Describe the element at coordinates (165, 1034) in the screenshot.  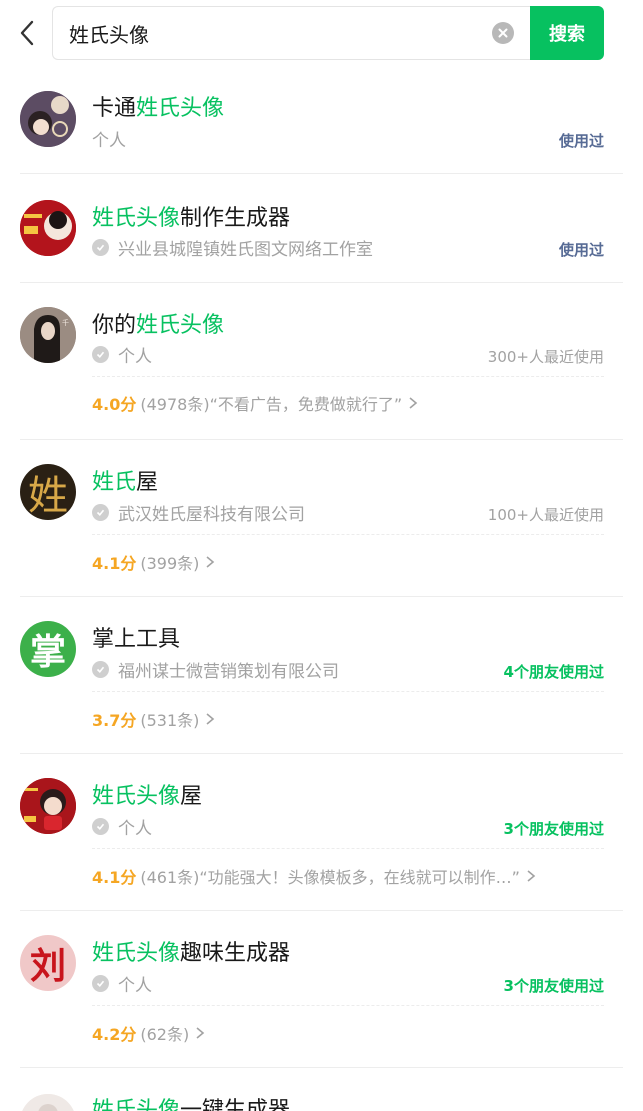
I see `review-count: (62条)` at that location.